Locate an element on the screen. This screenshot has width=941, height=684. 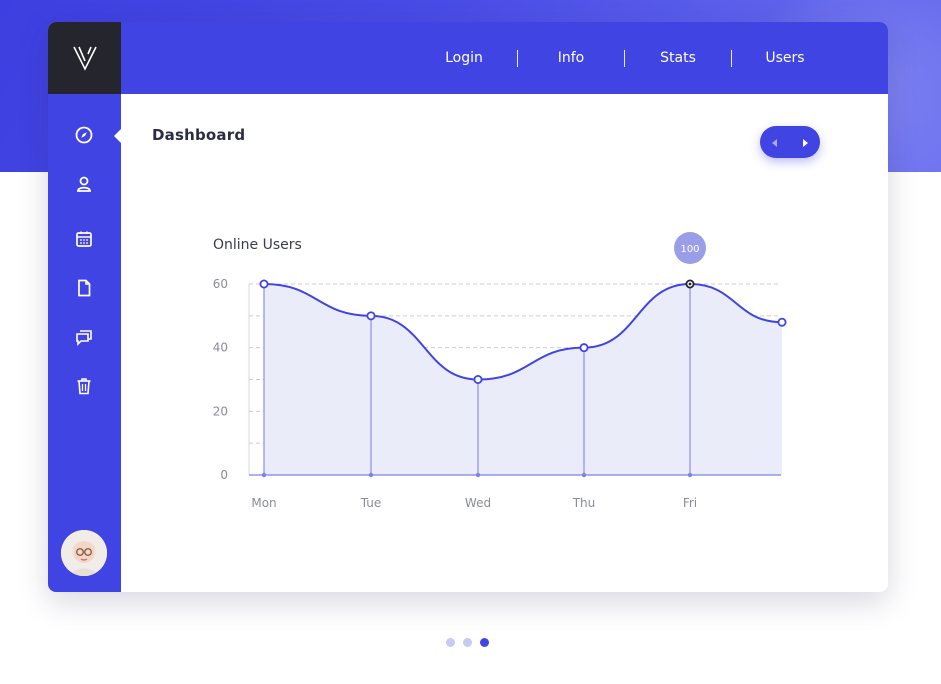
main-nav: Login Info Stats Users is located at coordinates (624, 58).